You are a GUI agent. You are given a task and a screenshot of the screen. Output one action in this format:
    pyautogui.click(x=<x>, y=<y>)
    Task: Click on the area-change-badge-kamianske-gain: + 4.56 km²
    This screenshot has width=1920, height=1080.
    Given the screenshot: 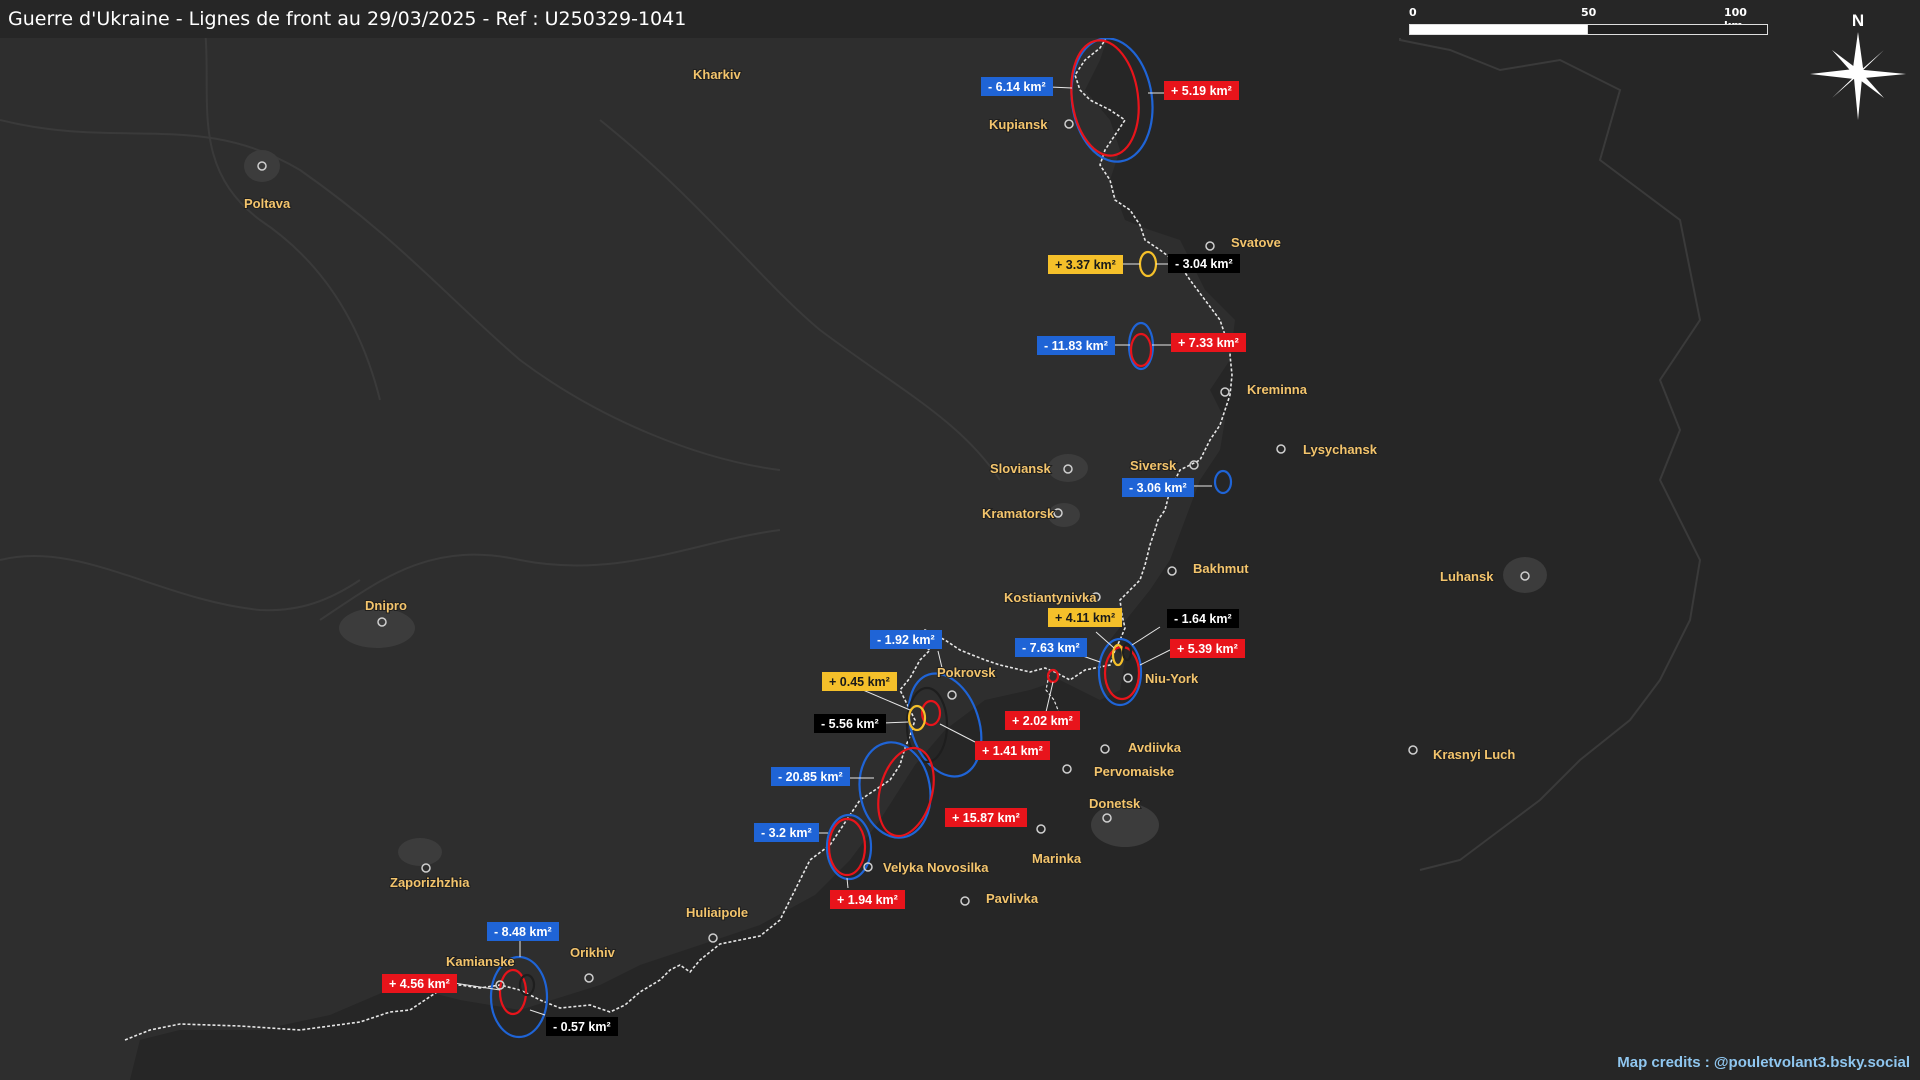 What is the action you would take?
    pyautogui.click(x=419, y=983)
    